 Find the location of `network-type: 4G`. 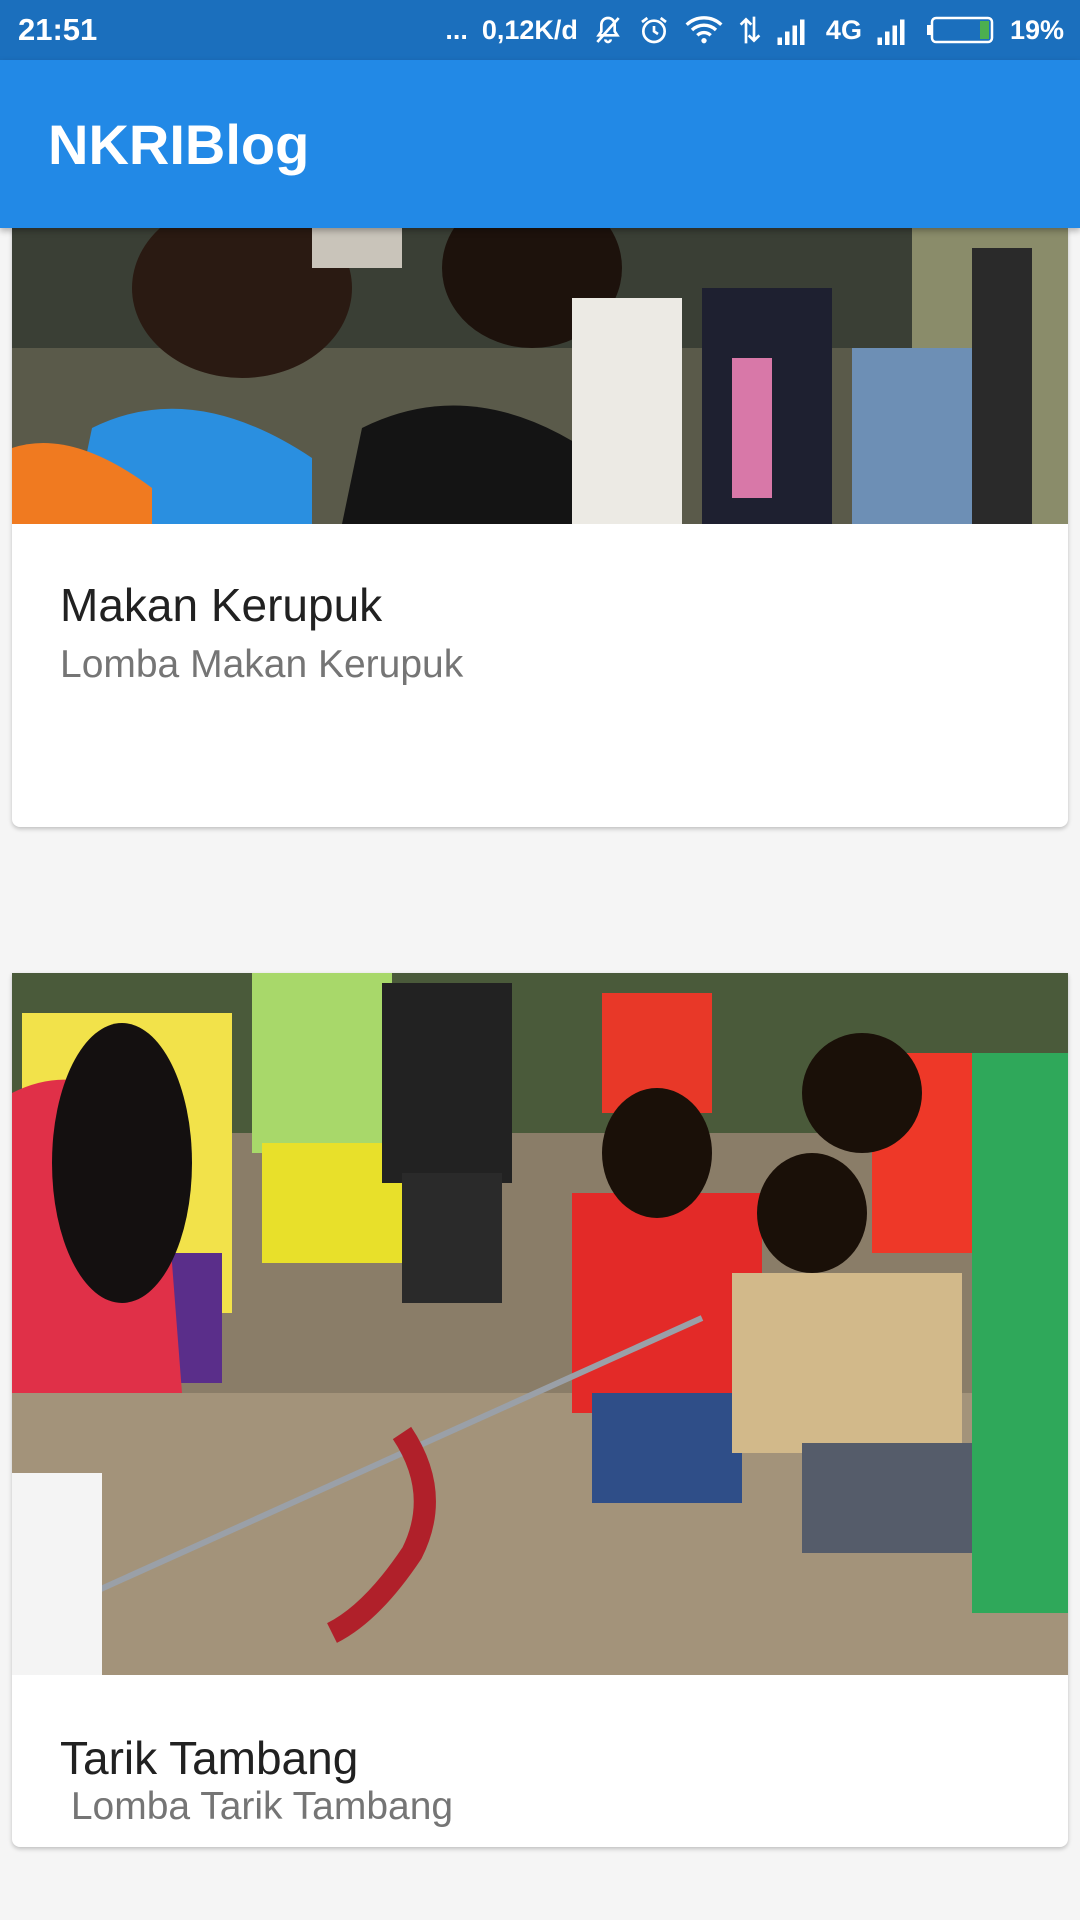

network-type: 4G is located at coordinates (843, 29).